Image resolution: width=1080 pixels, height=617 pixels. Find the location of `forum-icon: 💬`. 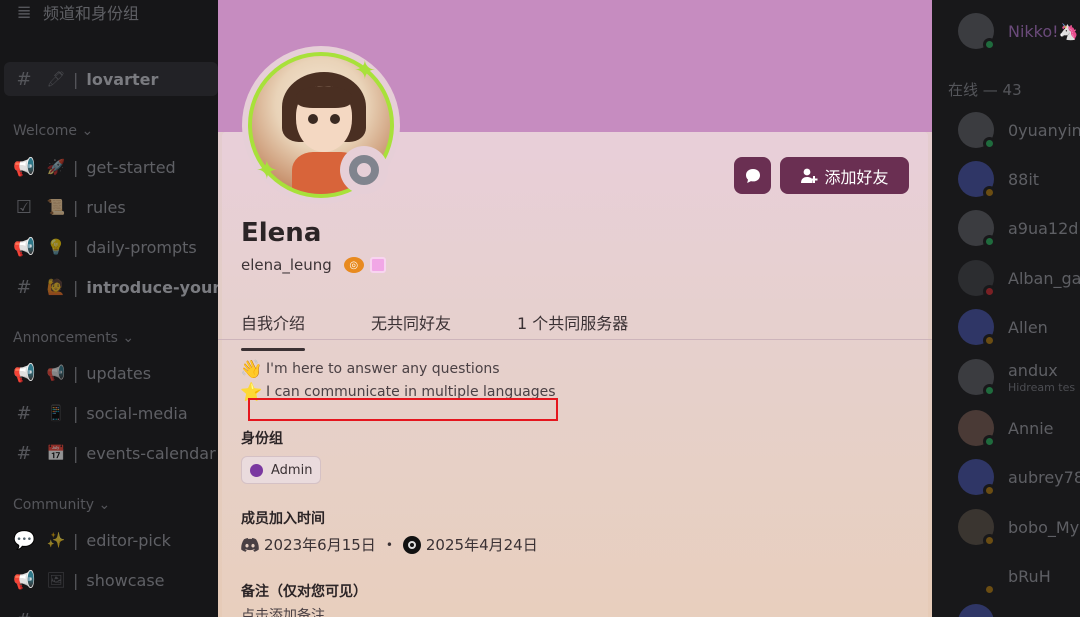

forum-icon: 💬 is located at coordinates (24, 540).